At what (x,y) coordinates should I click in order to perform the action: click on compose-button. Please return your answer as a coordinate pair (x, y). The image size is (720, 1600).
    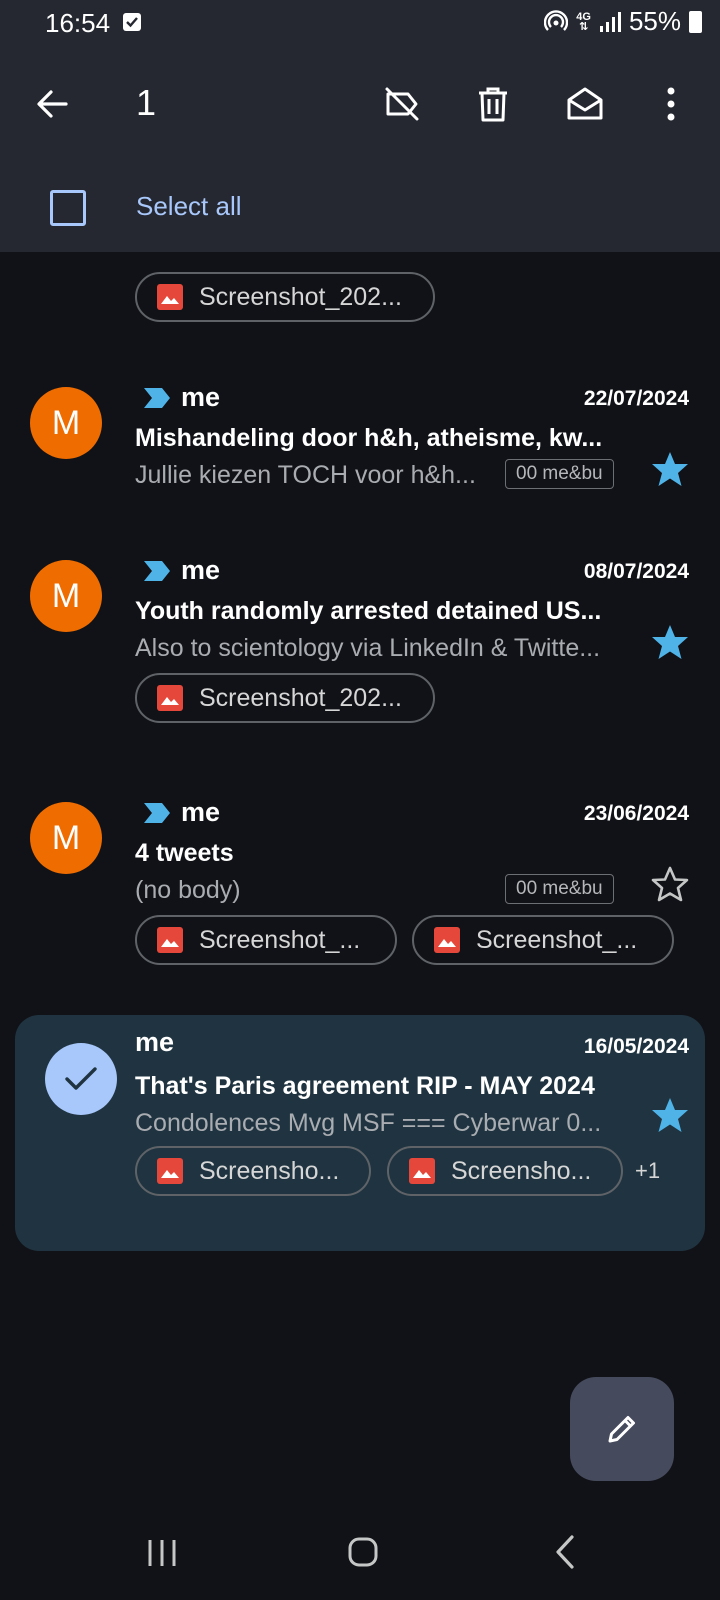
    Looking at the image, I should click on (622, 1429).